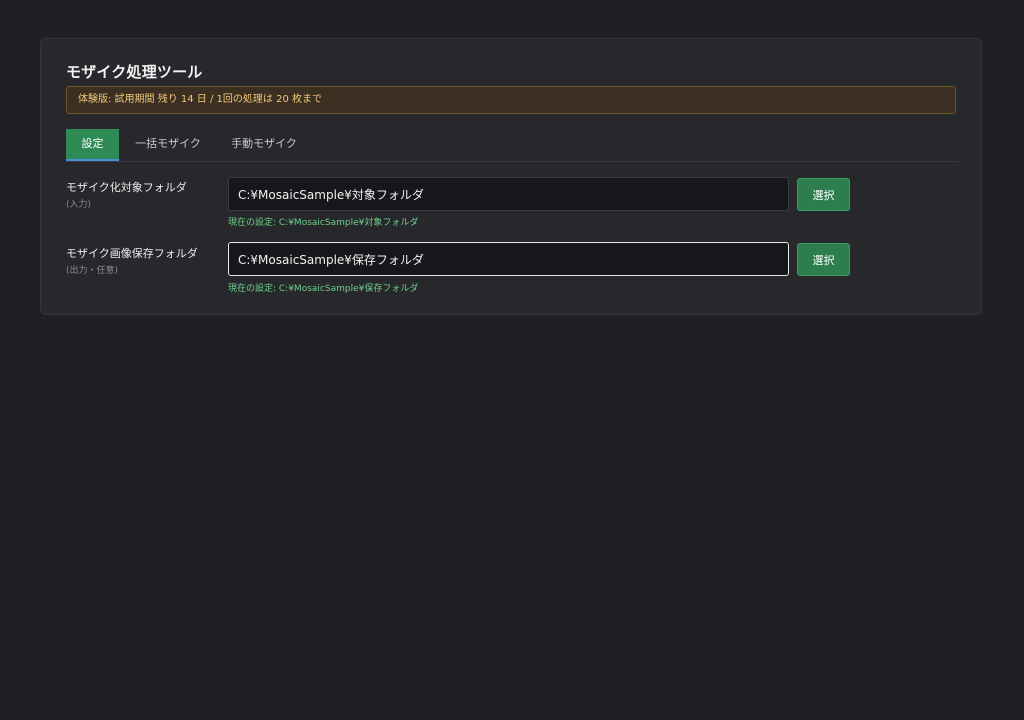 This screenshot has width=1024, height=720. What do you see at coordinates (511, 100) in the screenshot?
I see `trial-banner: 体験版: 試用期間 残り 14 日 / 1回の処理は 20 枚まで` at bounding box center [511, 100].